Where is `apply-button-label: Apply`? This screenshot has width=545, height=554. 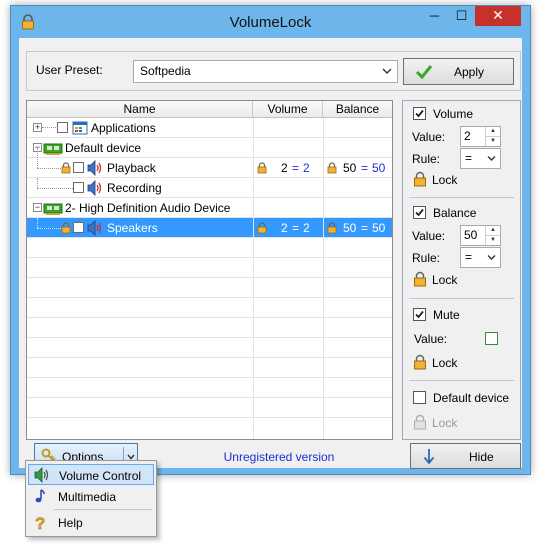
apply-button-label: Apply is located at coordinates (469, 72).